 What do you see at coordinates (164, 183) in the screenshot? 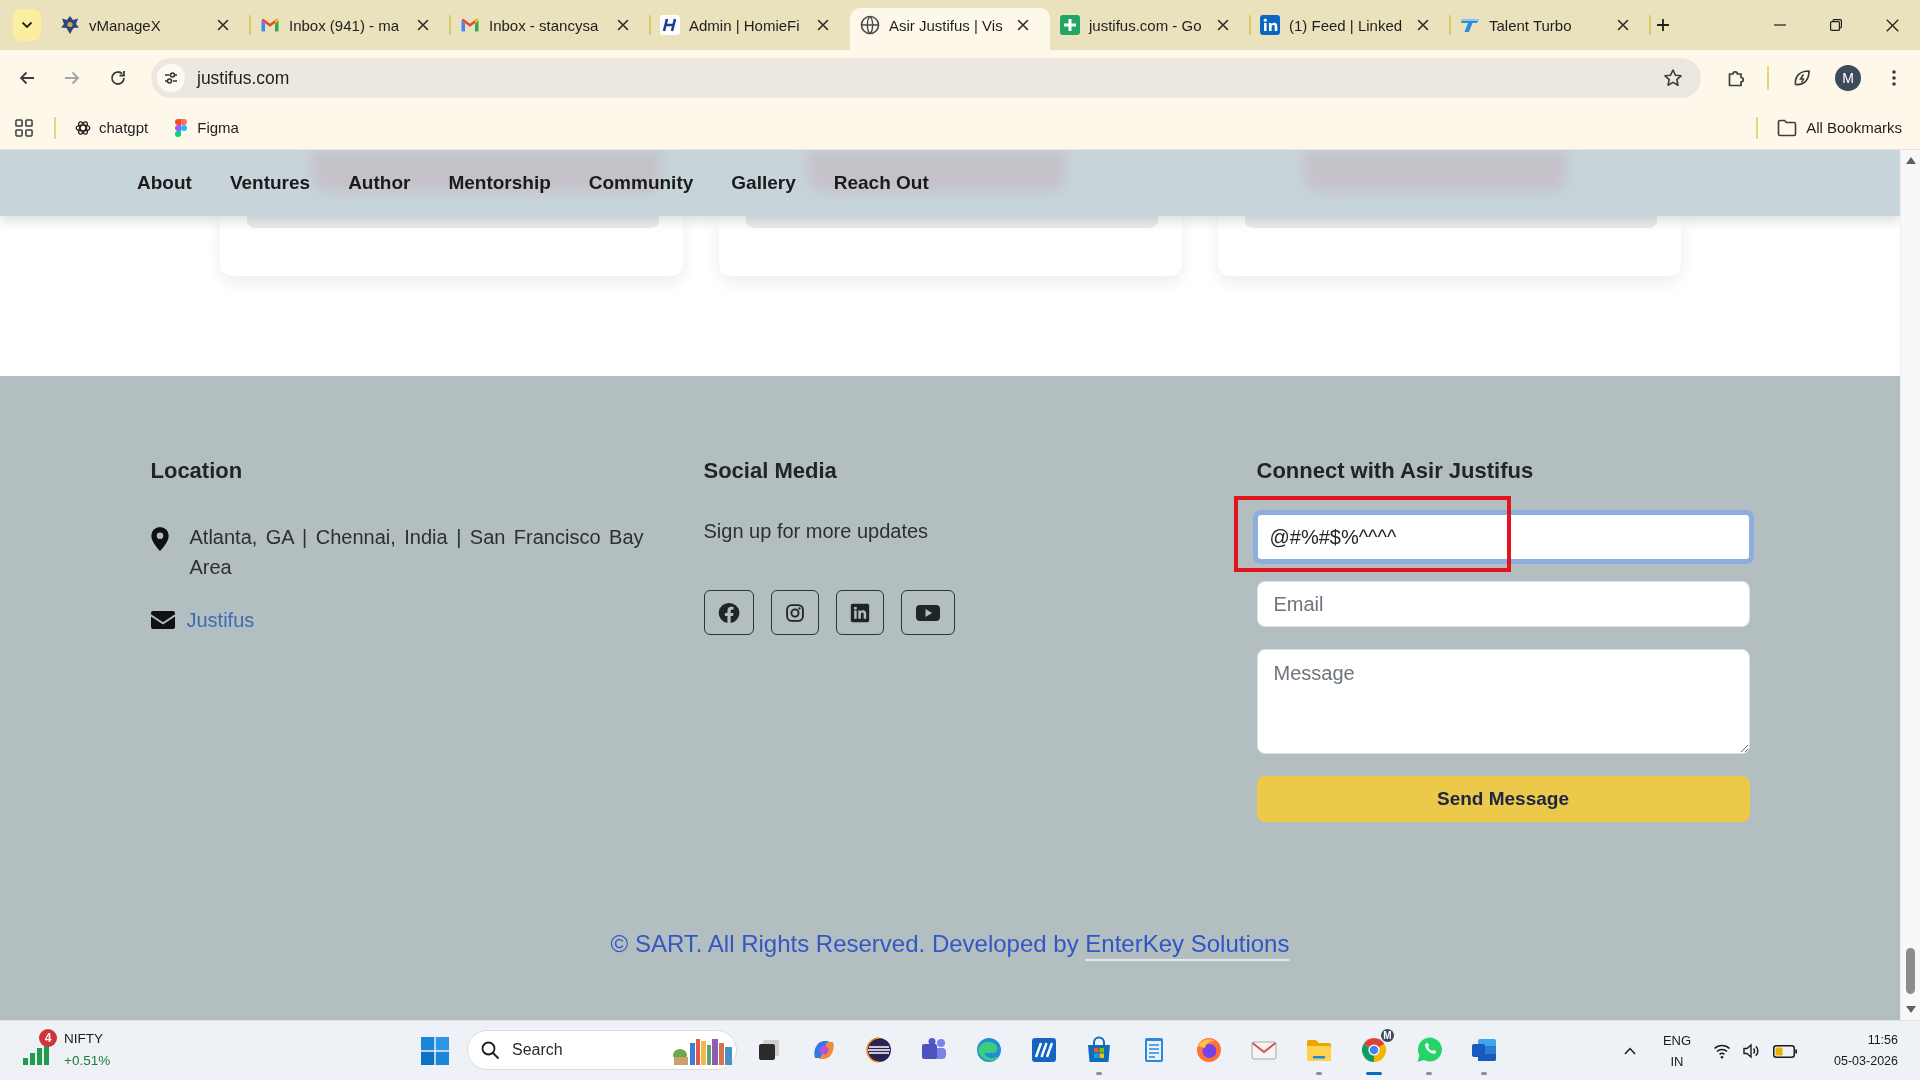
I see `nav-link: About` at bounding box center [164, 183].